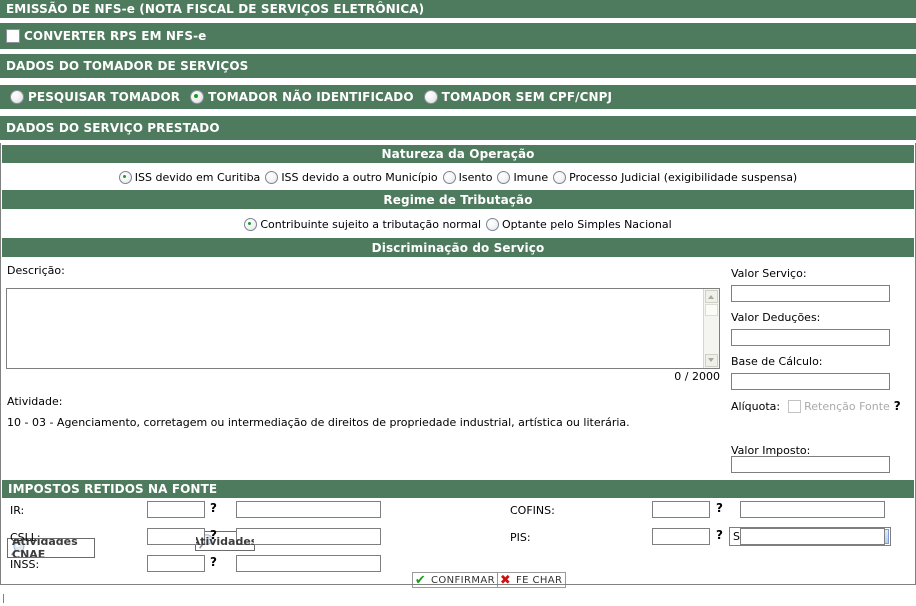 The image size is (916, 606). I want to click on tomador-option-sem-cpf-cnpj: TOMADOR SEM CPF/CNPJ, so click(518, 97).